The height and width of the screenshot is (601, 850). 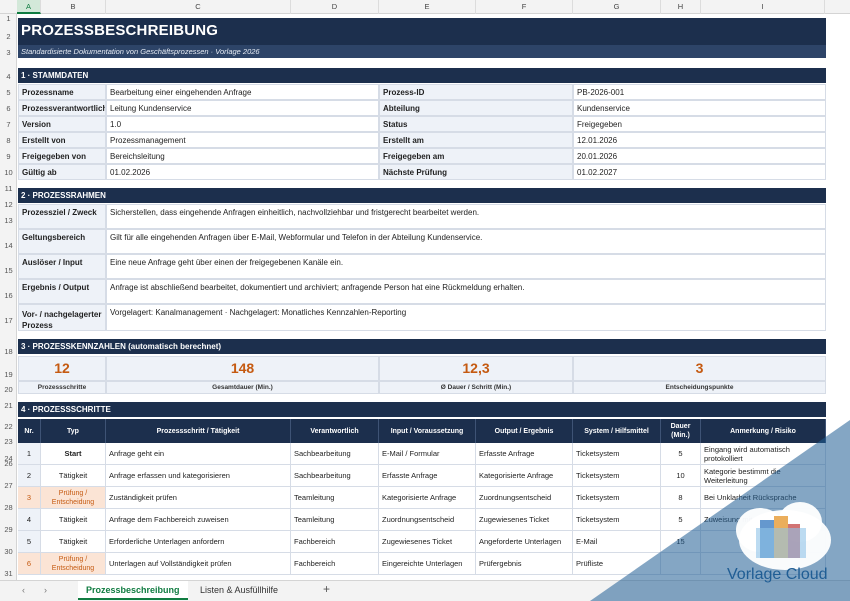 I want to click on column-header-h: H, so click(x=681, y=7).